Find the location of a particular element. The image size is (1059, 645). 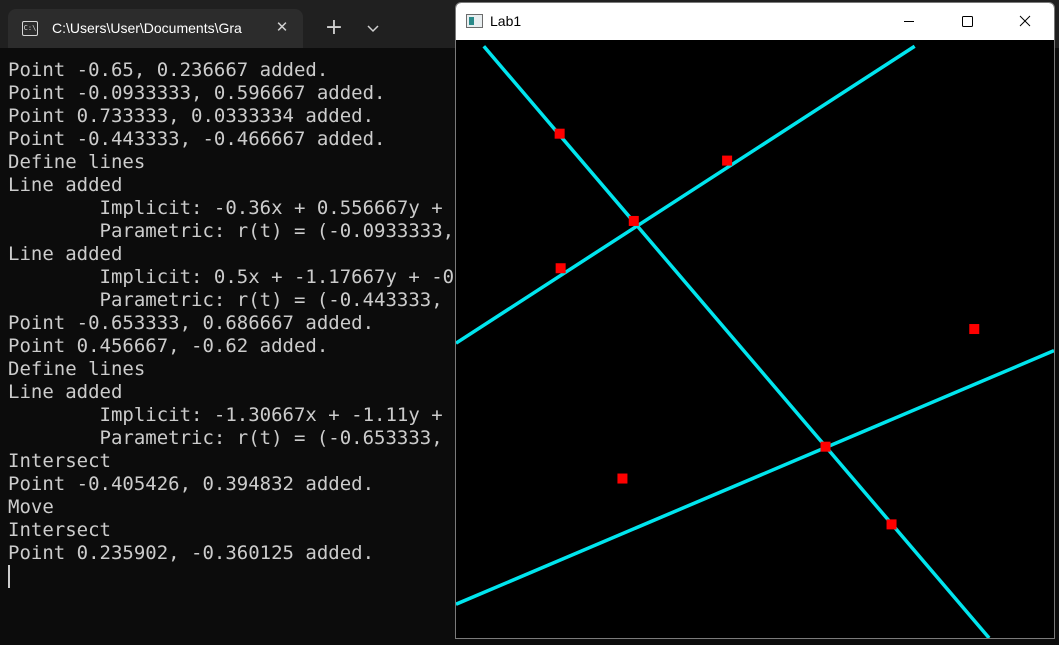

close-button is located at coordinates (1025, 21).